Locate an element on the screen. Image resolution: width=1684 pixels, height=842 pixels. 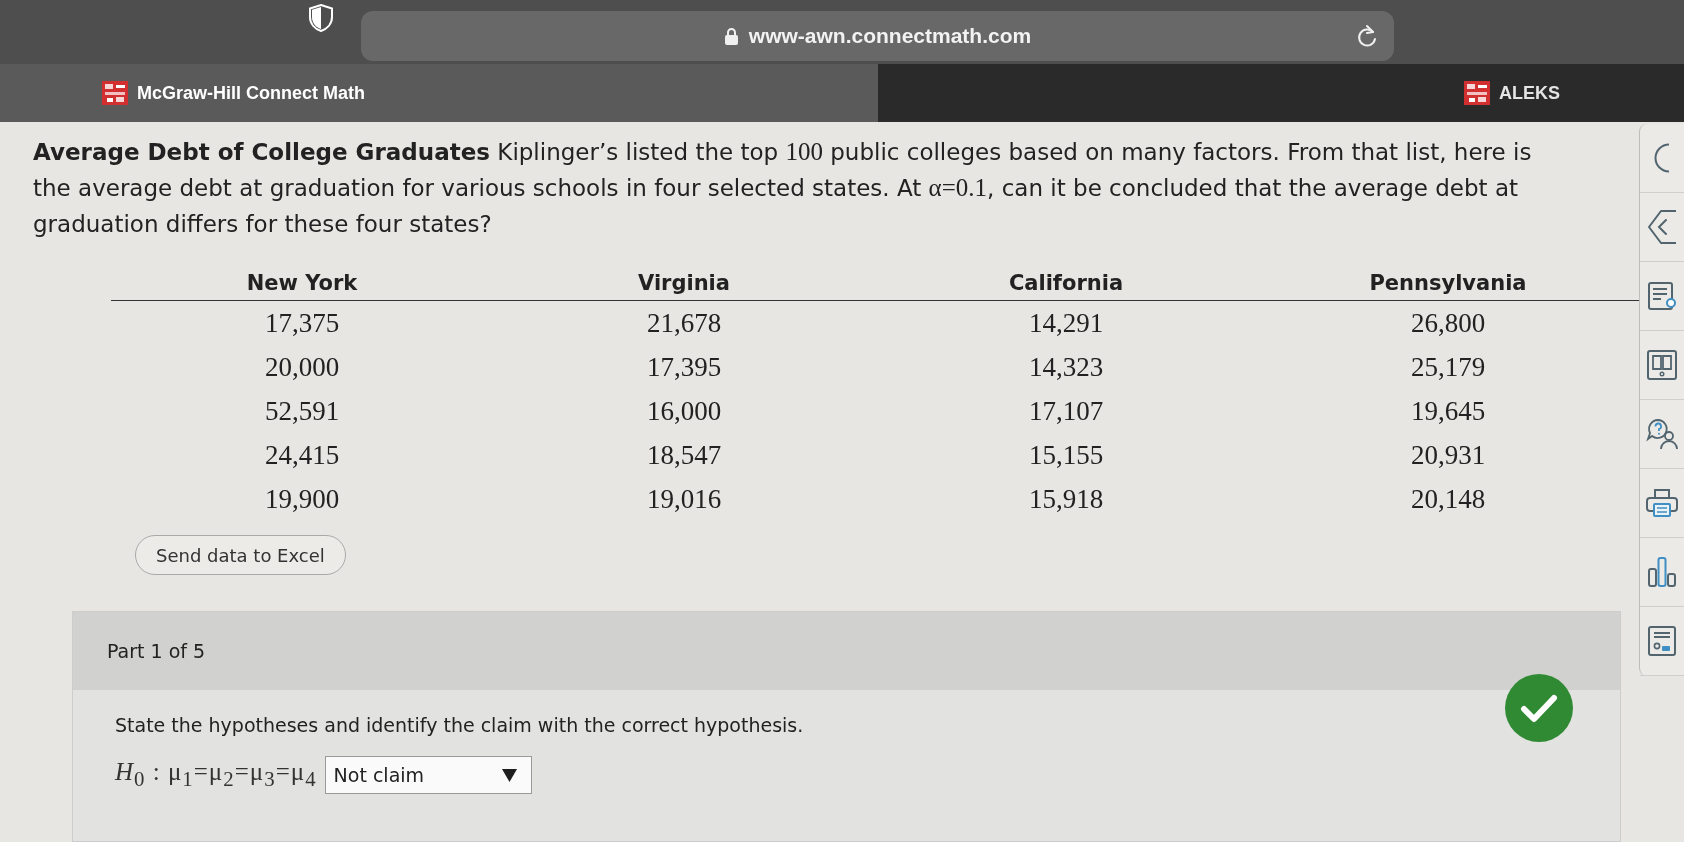
printer-icon is located at coordinates (1662, 503).